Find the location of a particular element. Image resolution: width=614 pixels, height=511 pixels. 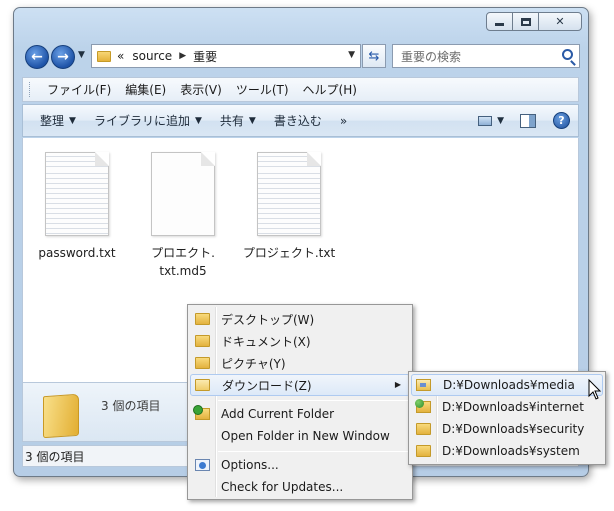

menu-item-label: ドキュメント(X) is located at coordinates (266, 341).